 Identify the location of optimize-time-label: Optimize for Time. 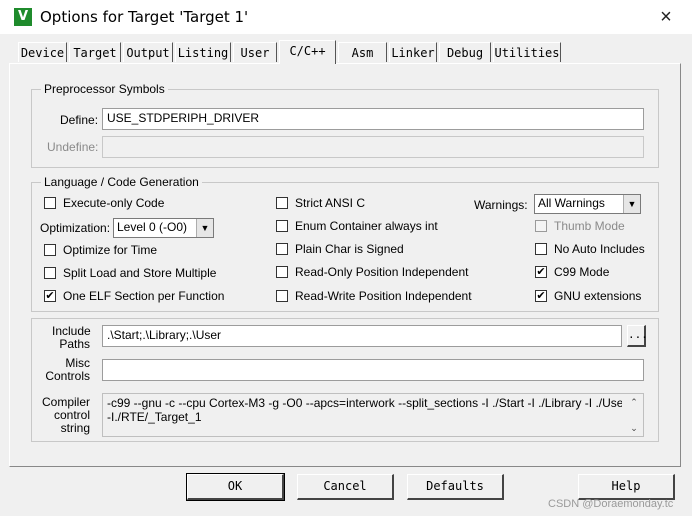
(110, 250).